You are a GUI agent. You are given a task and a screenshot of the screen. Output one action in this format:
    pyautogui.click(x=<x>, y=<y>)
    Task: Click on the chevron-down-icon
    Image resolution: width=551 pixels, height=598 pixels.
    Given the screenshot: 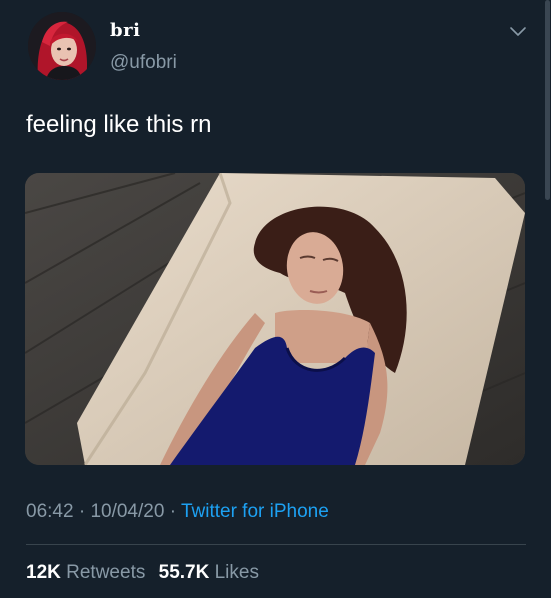 What is the action you would take?
    pyautogui.click(x=518, y=31)
    